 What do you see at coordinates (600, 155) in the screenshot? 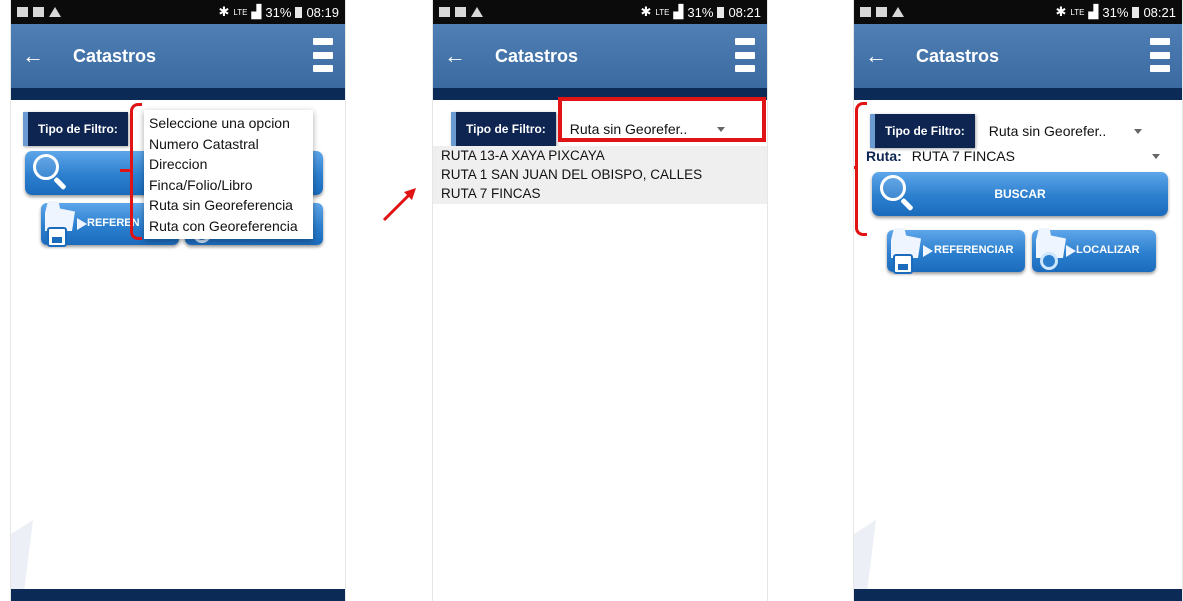
I see `route-list-item: RUTA 13-A XAYA PIXCAYA` at bounding box center [600, 155].